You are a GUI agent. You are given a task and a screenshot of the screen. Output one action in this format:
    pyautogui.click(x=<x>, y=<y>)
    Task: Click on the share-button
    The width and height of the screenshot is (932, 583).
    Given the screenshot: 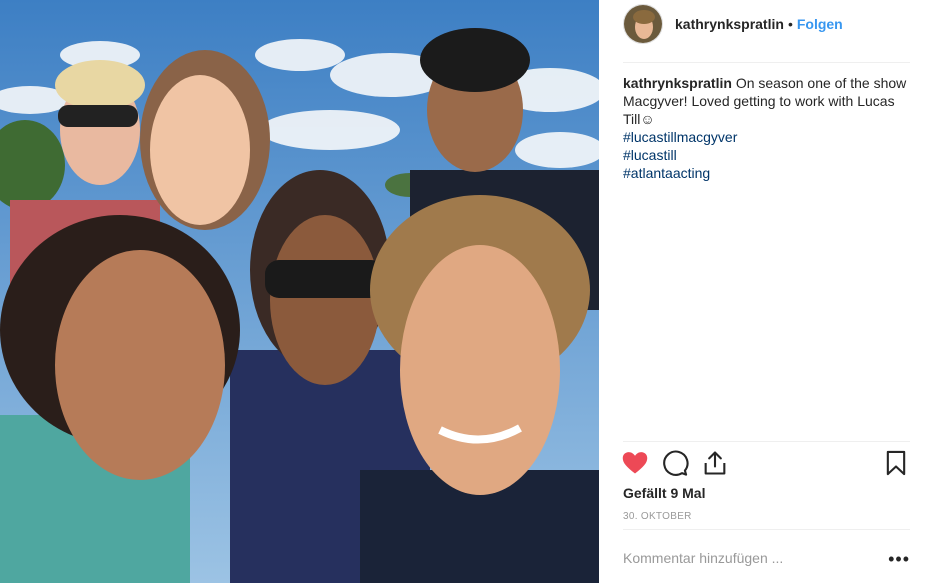 What is the action you would take?
    pyautogui.click(x=715, y=463)
    